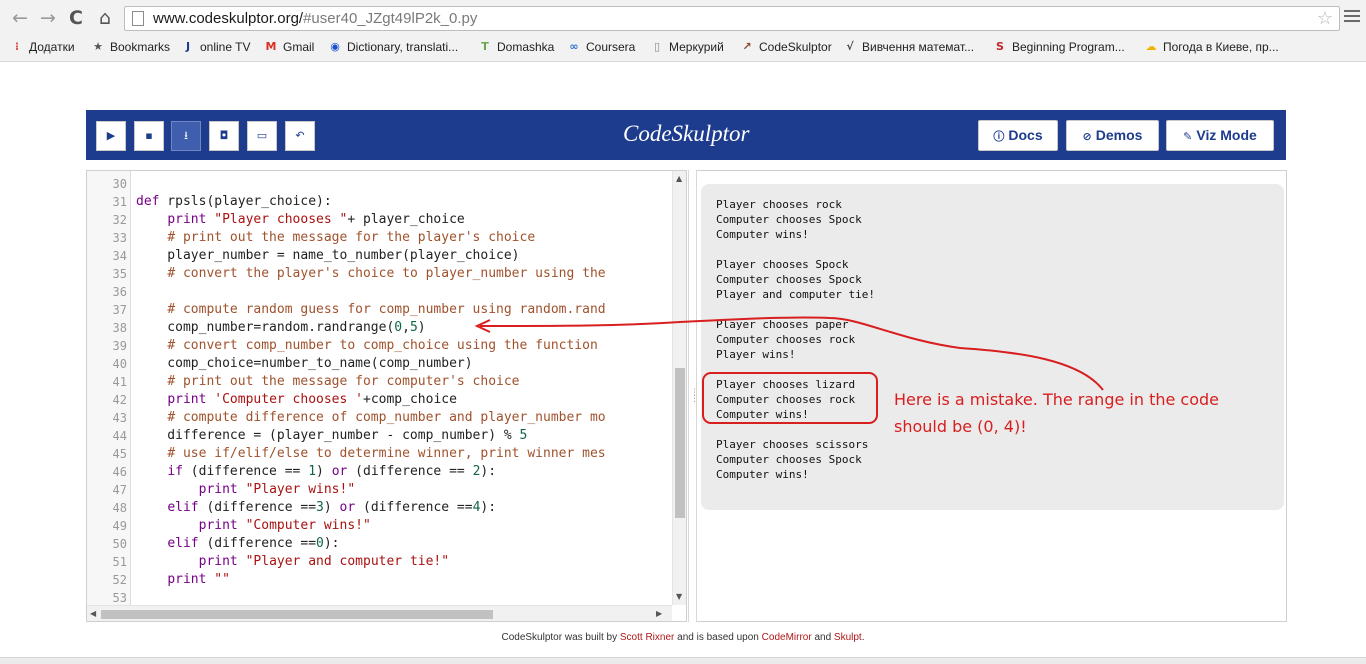 This screenshot has height=664, width=1366. What do you see at coordinates (787, 637) in the screenshot?
I see `codemirror-link: CodeMirror` at bounding box center [787, 637].